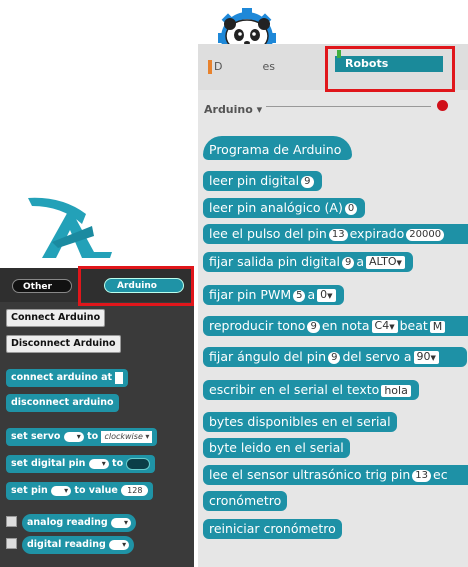 This screenshot has width=468, height=567. What do you see at coordinates (62, 403) in the screenshot?
I see `block-disconnect-arduino: disconnect arduino` at bounding box center [62, 403].